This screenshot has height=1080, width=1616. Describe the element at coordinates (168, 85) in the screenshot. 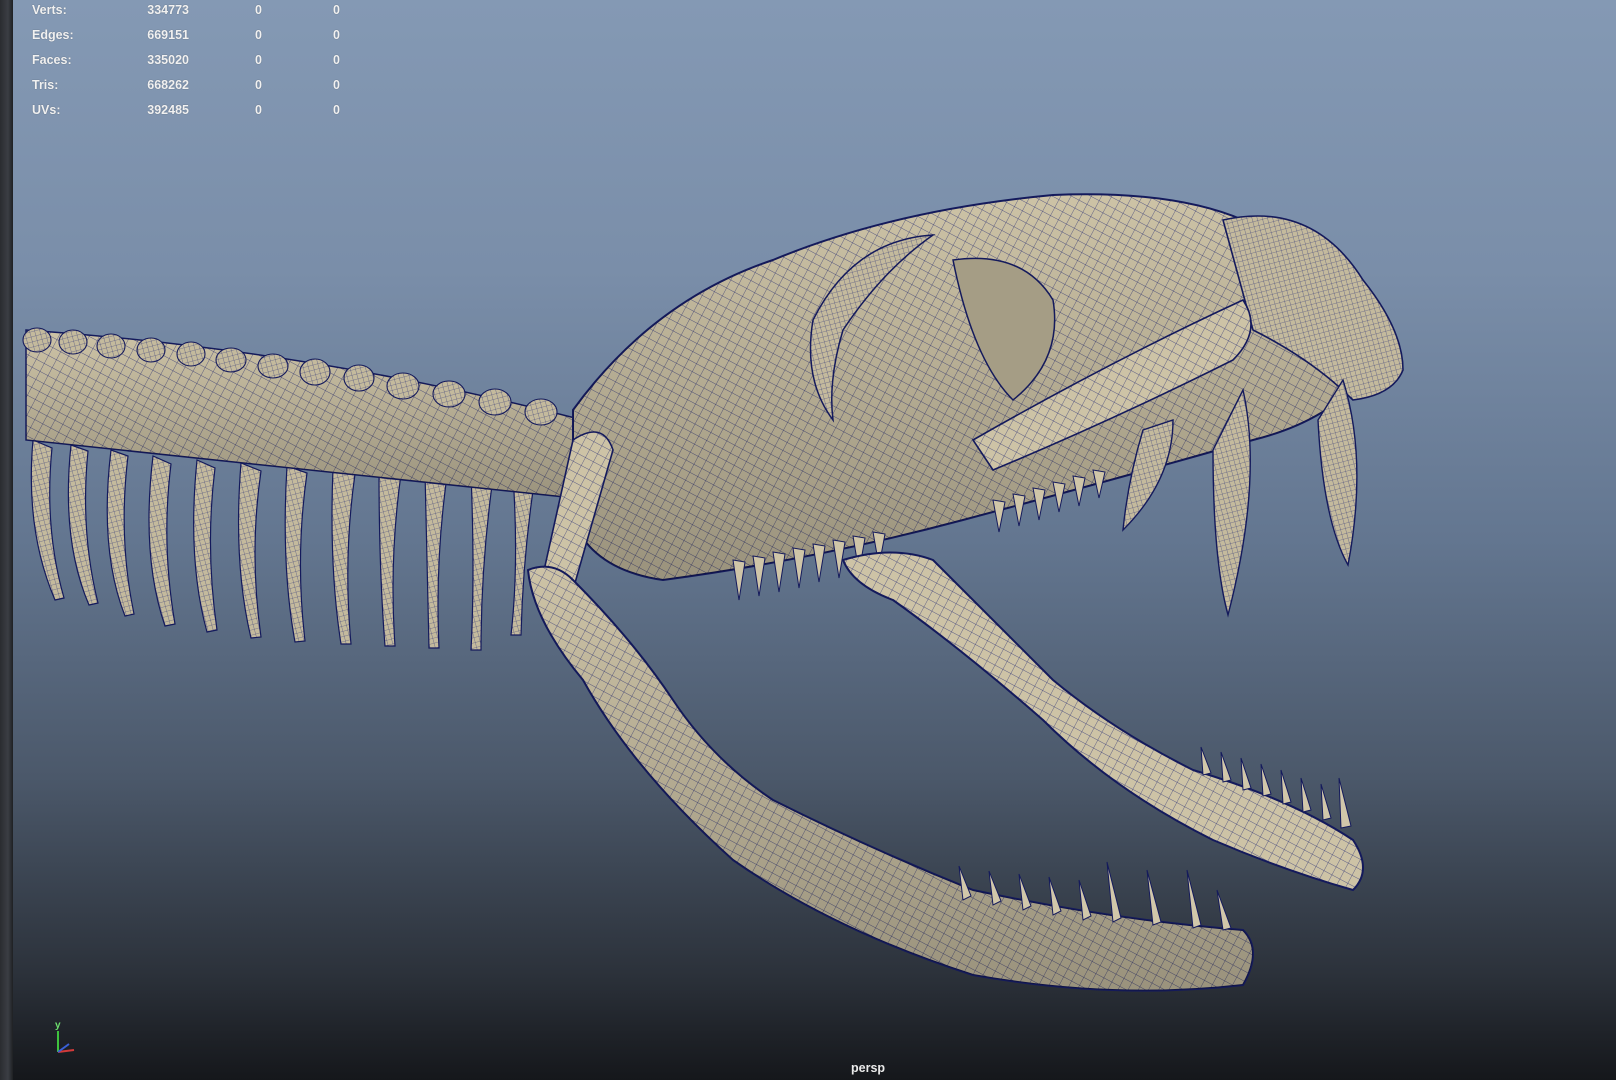

I see `hud-value: 668262` at that location.